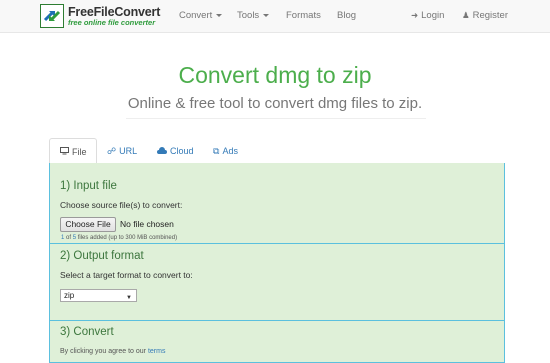 This screenshot has height=363, width=550. I want to click on agree-text: By clicking you agree to our, so click(103, 351).